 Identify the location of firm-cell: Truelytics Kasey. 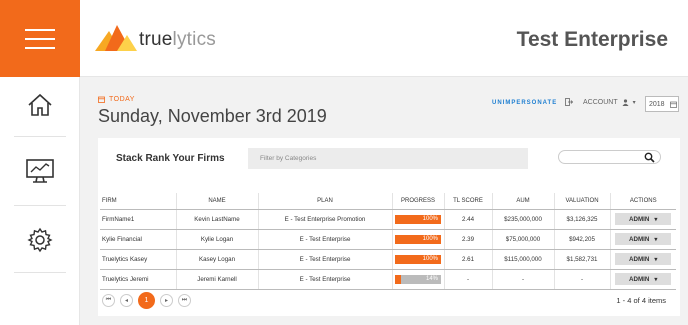
(138, 259).